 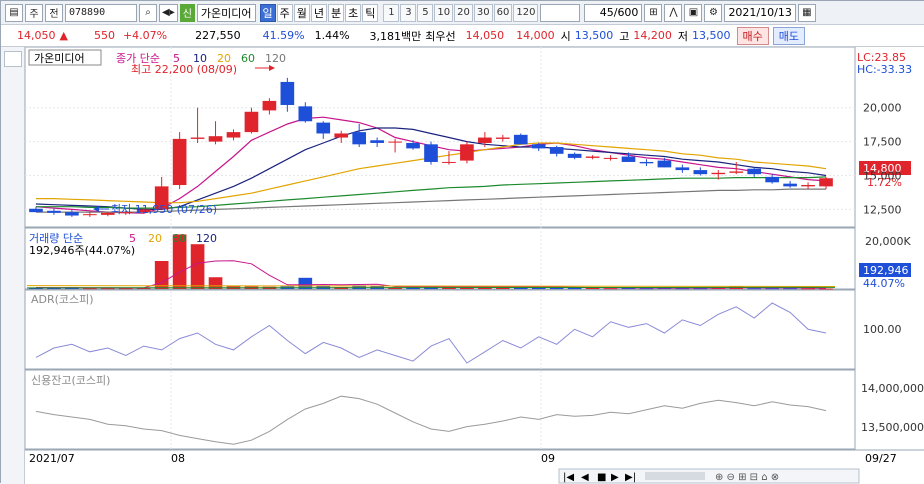 I want to click on best-bid-label: 최우선, so click(x=440, y=36).